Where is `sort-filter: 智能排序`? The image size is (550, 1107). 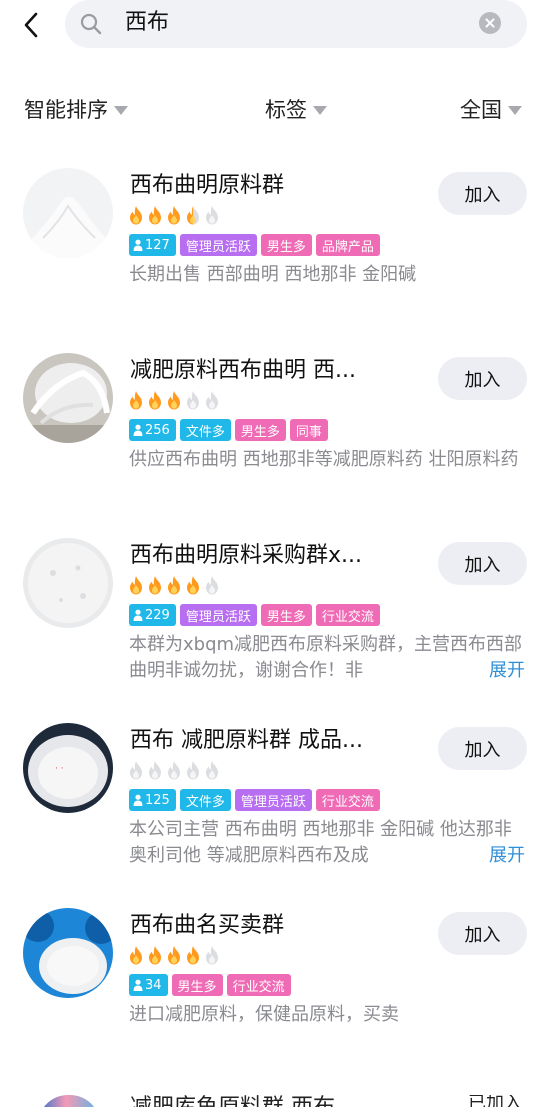
sort-filter: 智能排序 is located at coordinates (76, 109).